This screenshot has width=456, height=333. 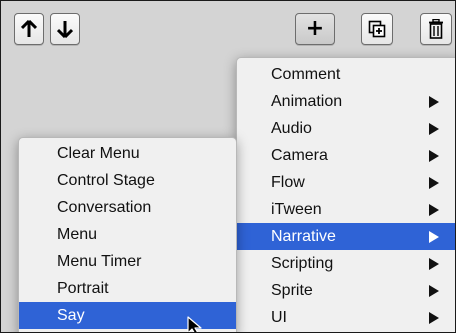 What do you see at coordinates (292, 290) in the screenshot?
I see `menu-item-label: Sprite` at bounding box center [292, 290].